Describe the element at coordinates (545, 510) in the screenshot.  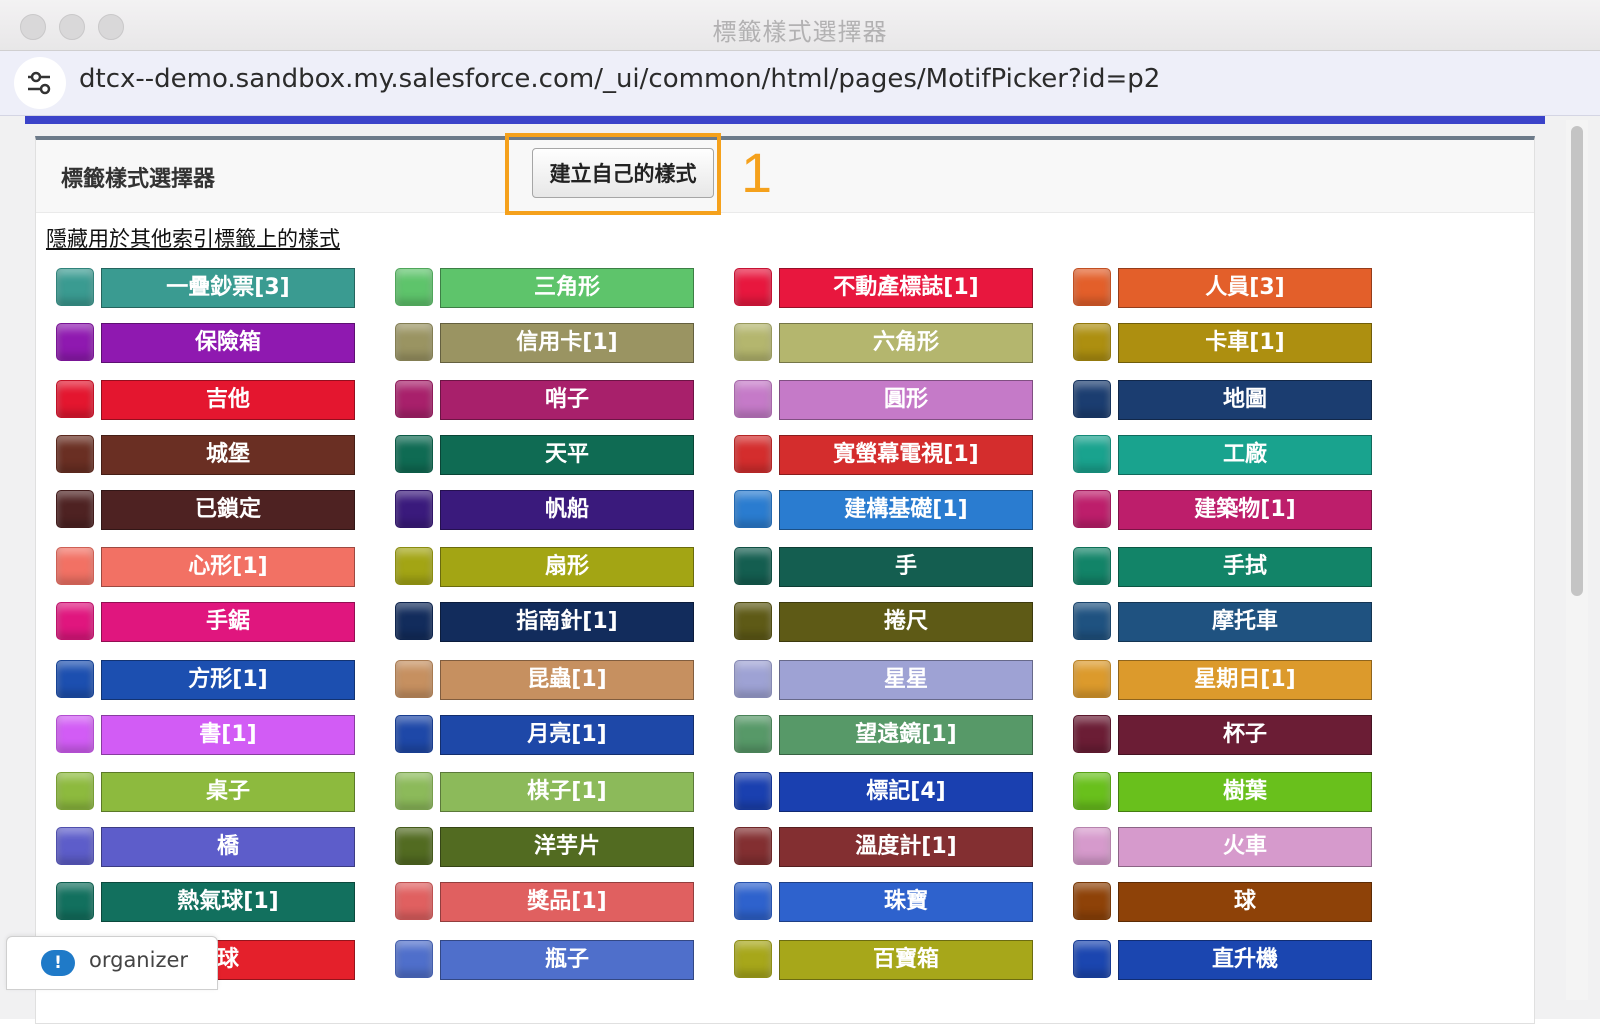
I see `motif-option: 帆船` at that location.